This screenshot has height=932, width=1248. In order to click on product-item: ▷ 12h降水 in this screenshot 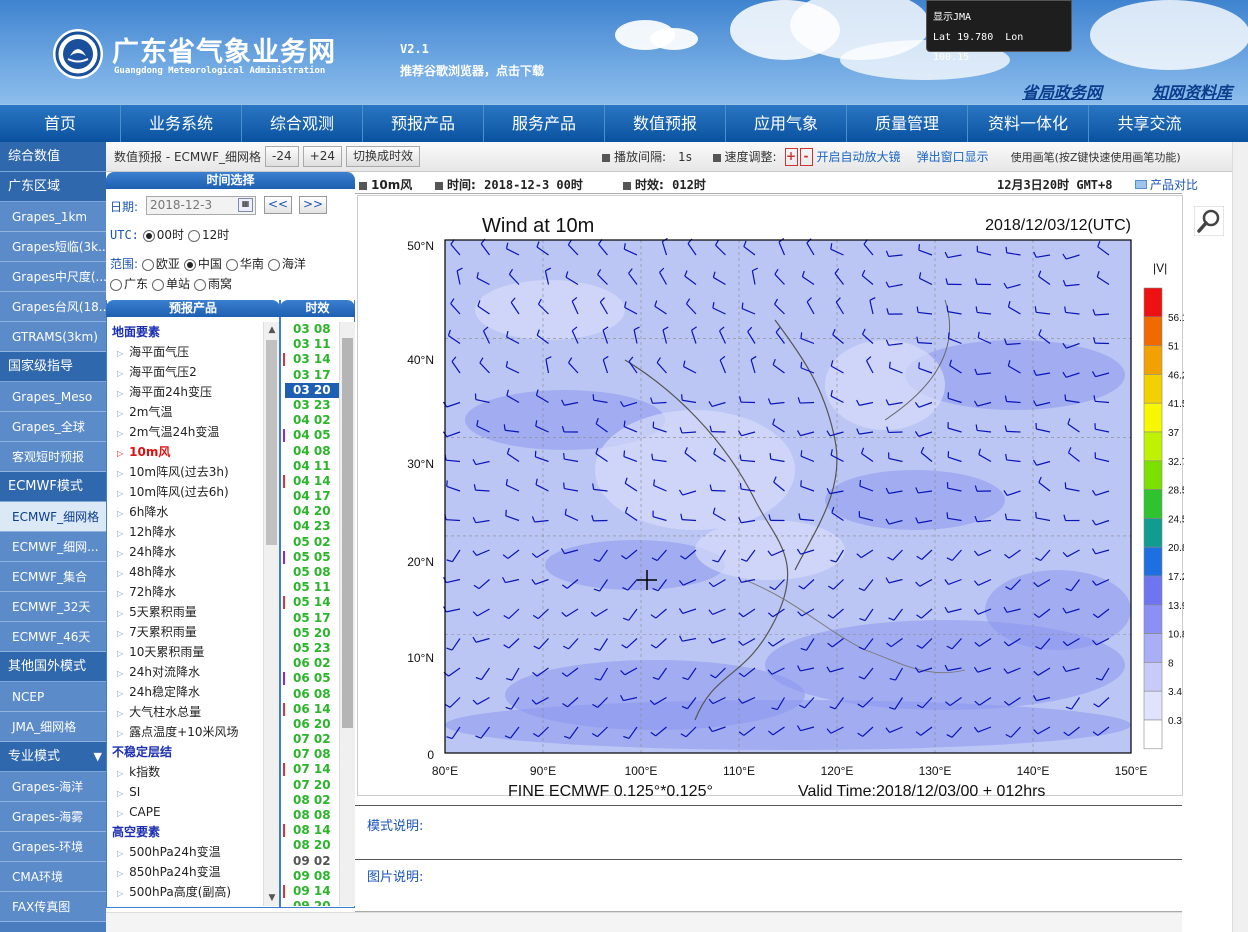, I will do `click(187, 532)`.